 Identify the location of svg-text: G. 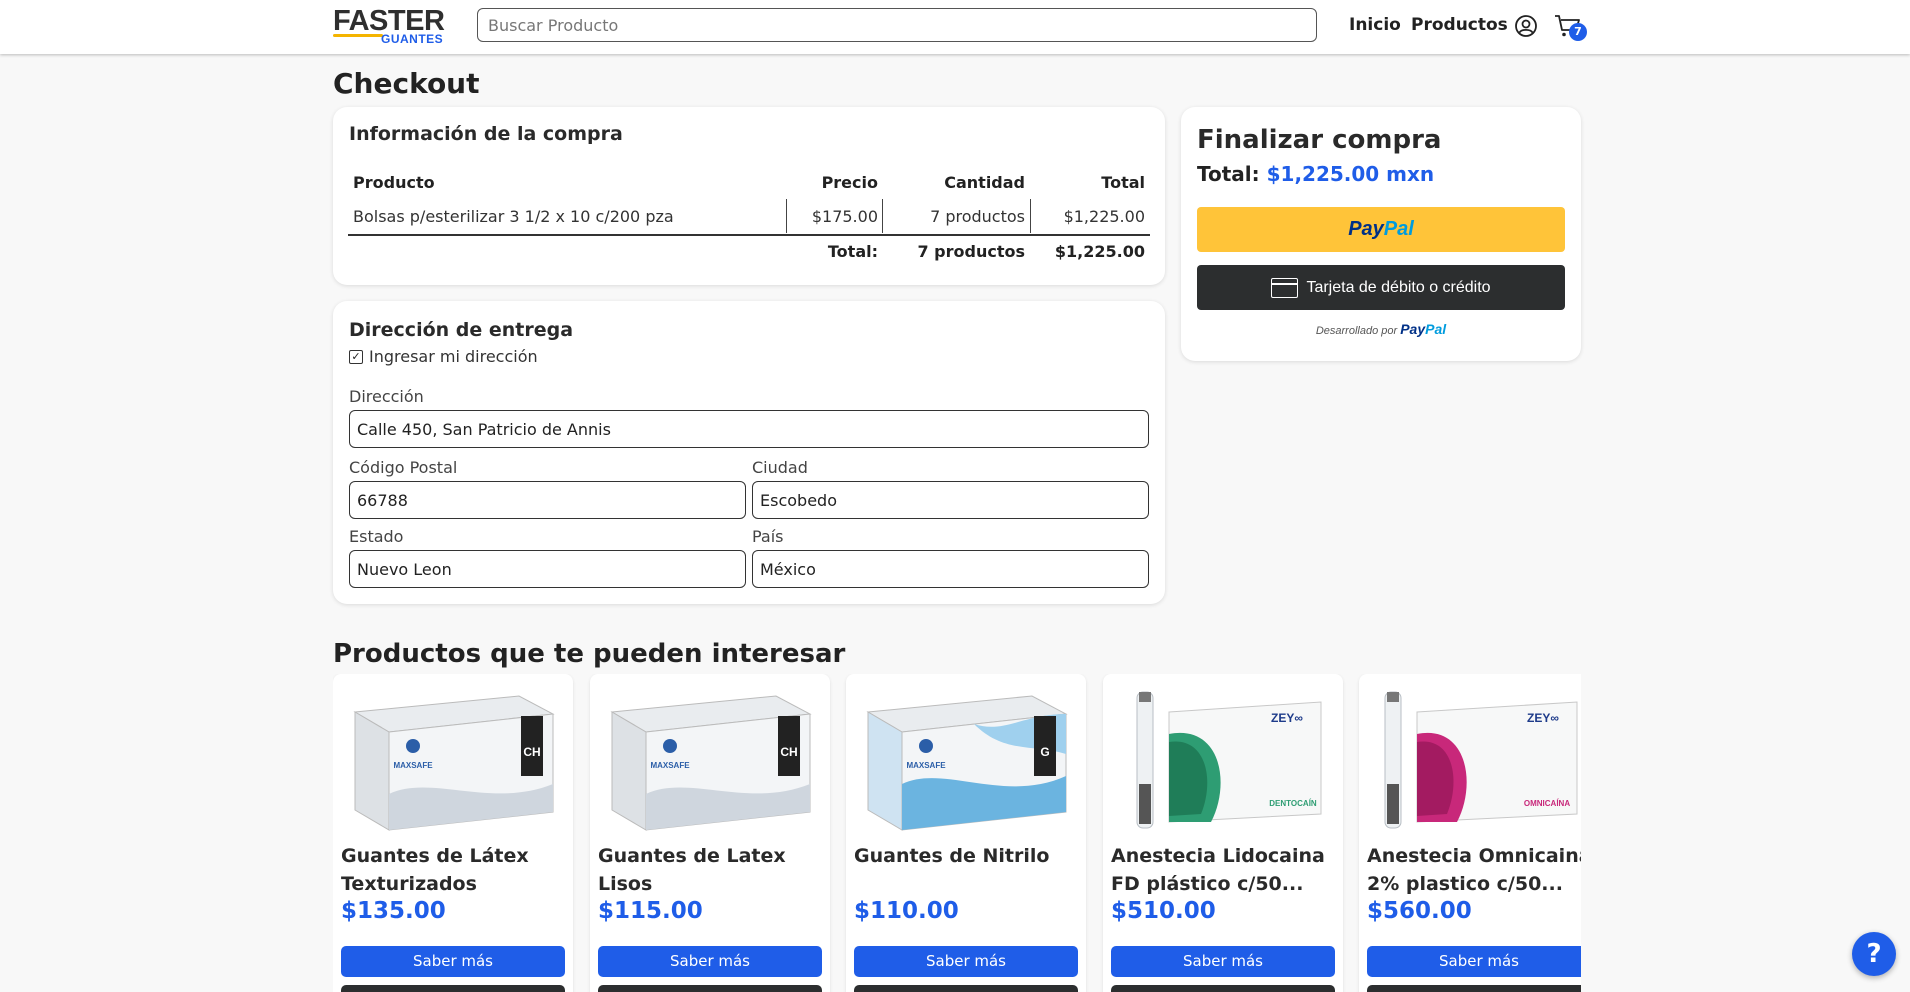
(1044, 752).